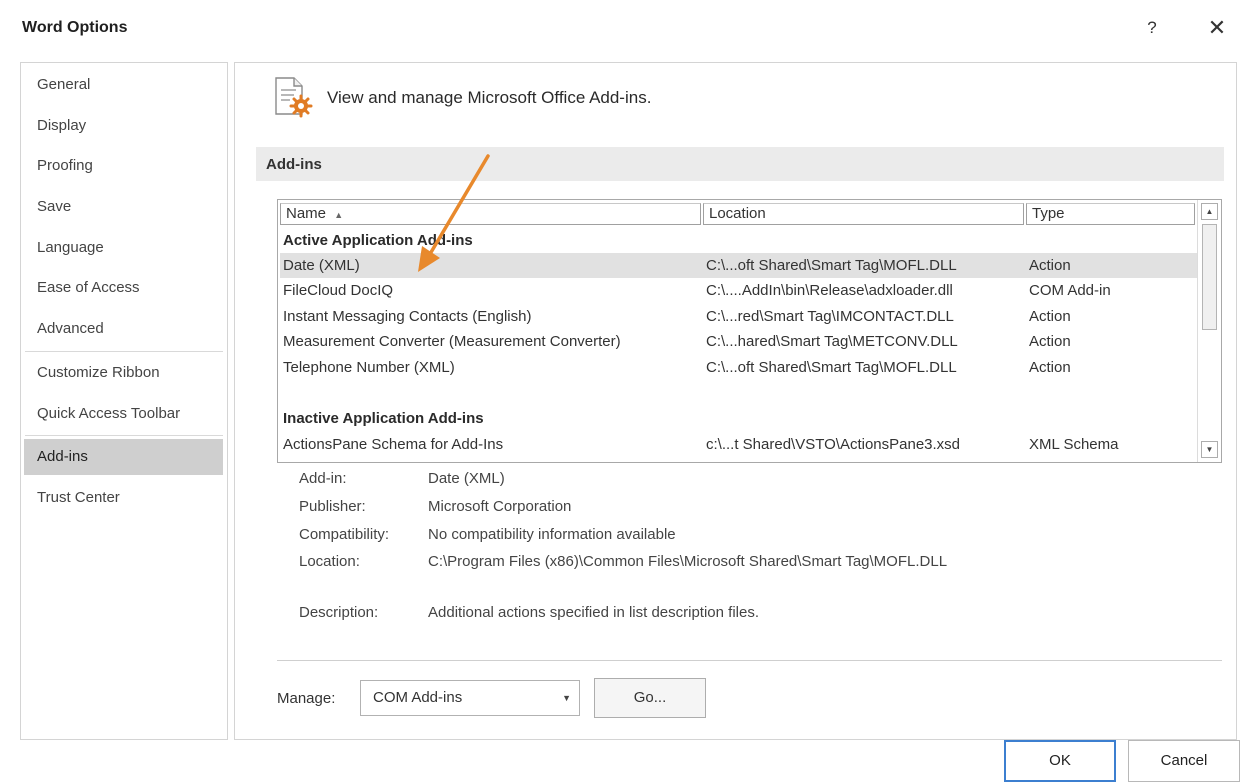  What do you see at coordinates (830, 316) in the screenshot?
I see `row-location: C:\...red\Smart Tag\IMCONTACT.DLL` at bounding box center [830, 316].